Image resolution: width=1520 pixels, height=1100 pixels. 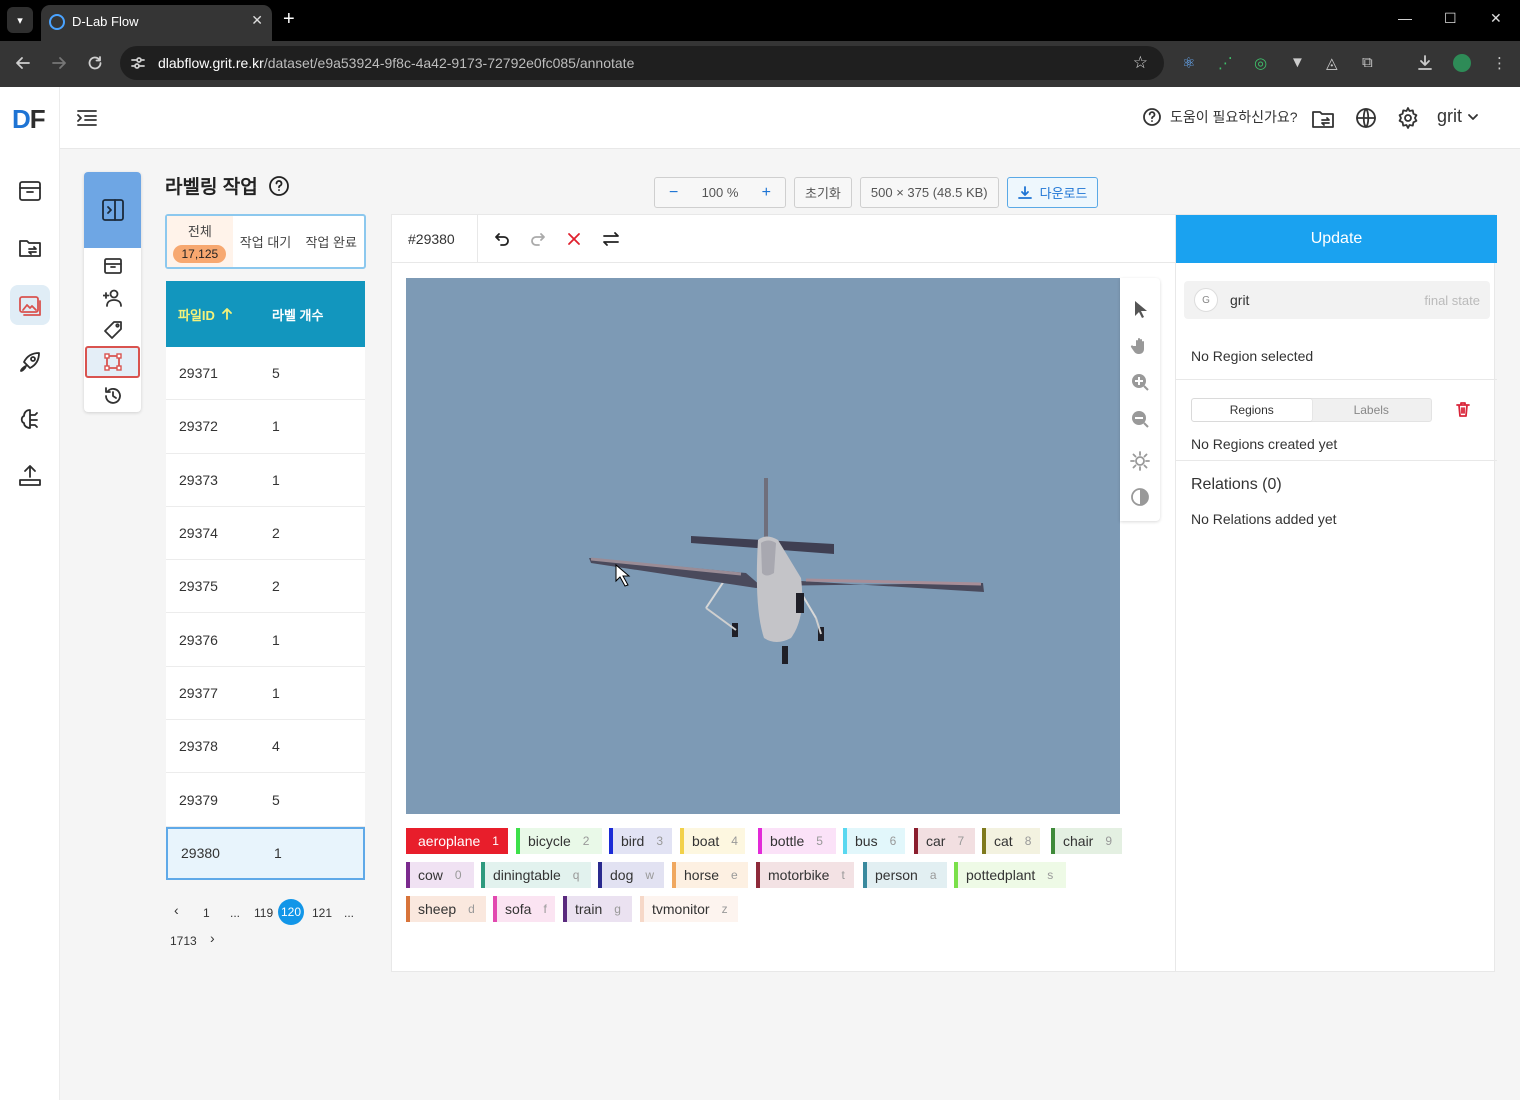 What do you see at coordinates (1462, 63) in the screenshot?
I see `profile-avatar` at bounding box center [1462, 63].